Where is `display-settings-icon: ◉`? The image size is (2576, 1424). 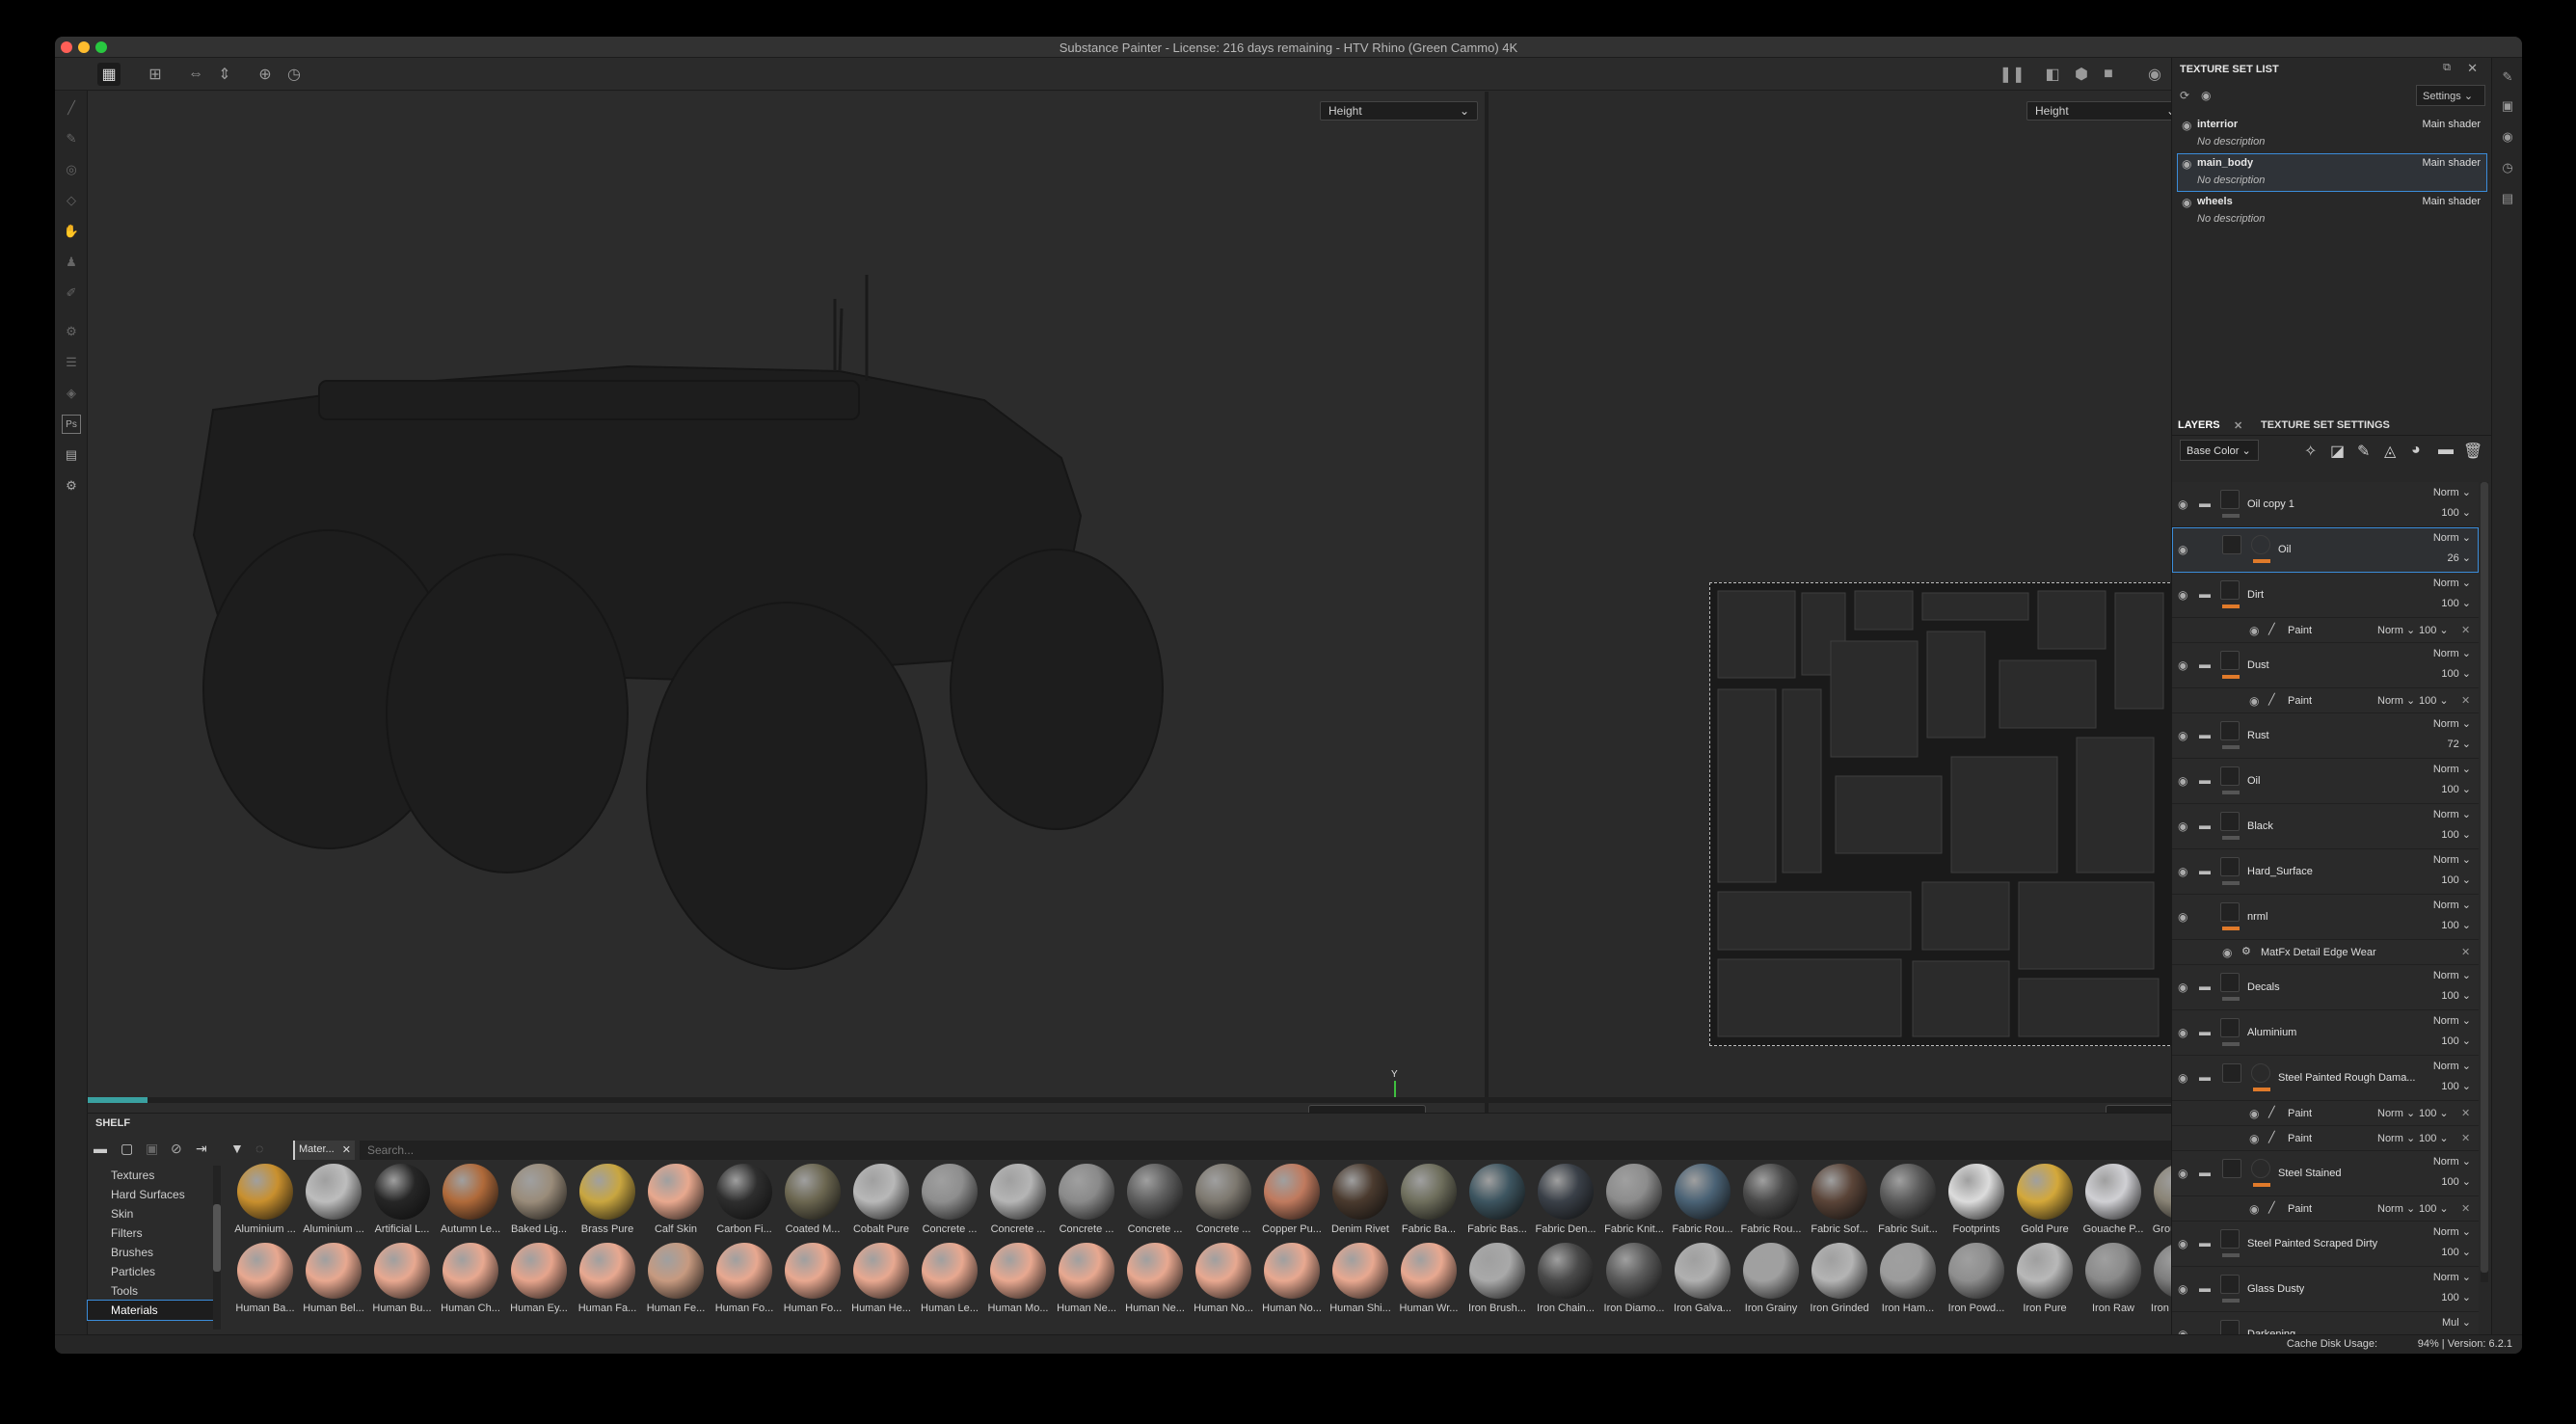
display-settings-icon: ◉ is located at coordinates (2508, 137).